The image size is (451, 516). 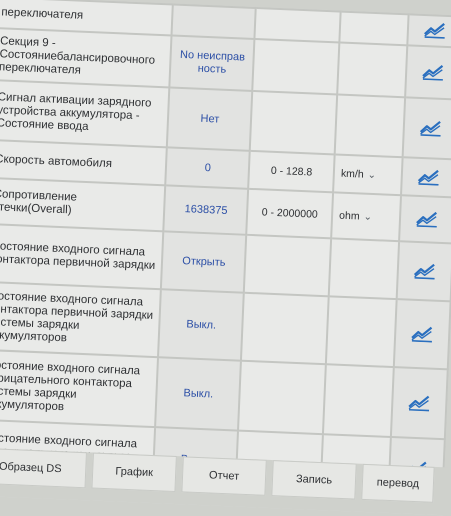 I want to click on translate-button: перевод, so click(x=398, y=483).